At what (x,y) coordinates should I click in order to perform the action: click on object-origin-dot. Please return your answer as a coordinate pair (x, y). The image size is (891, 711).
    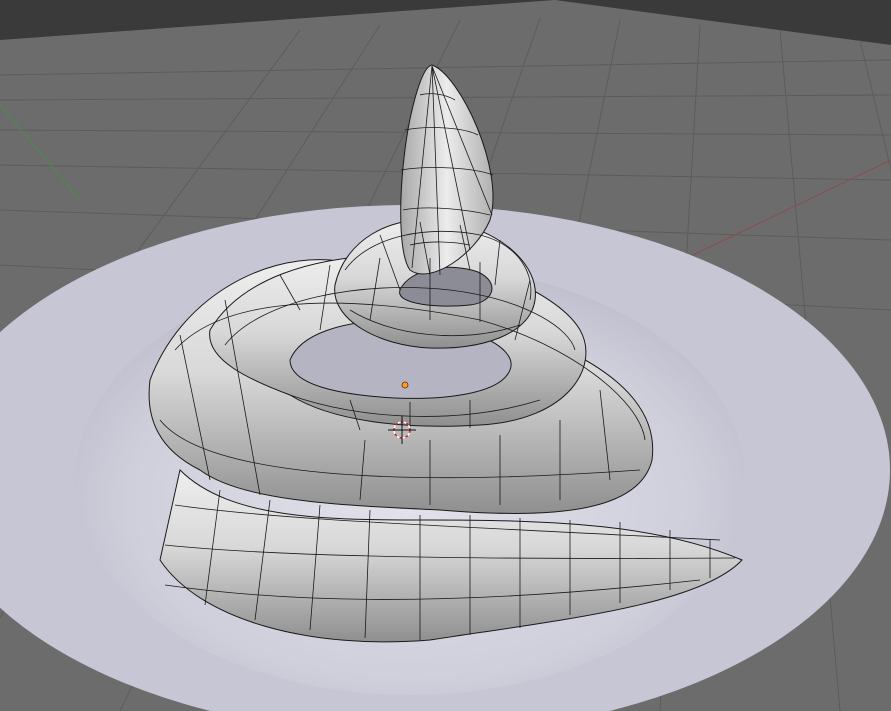
    Looking at the image, I should click on (405, 385).